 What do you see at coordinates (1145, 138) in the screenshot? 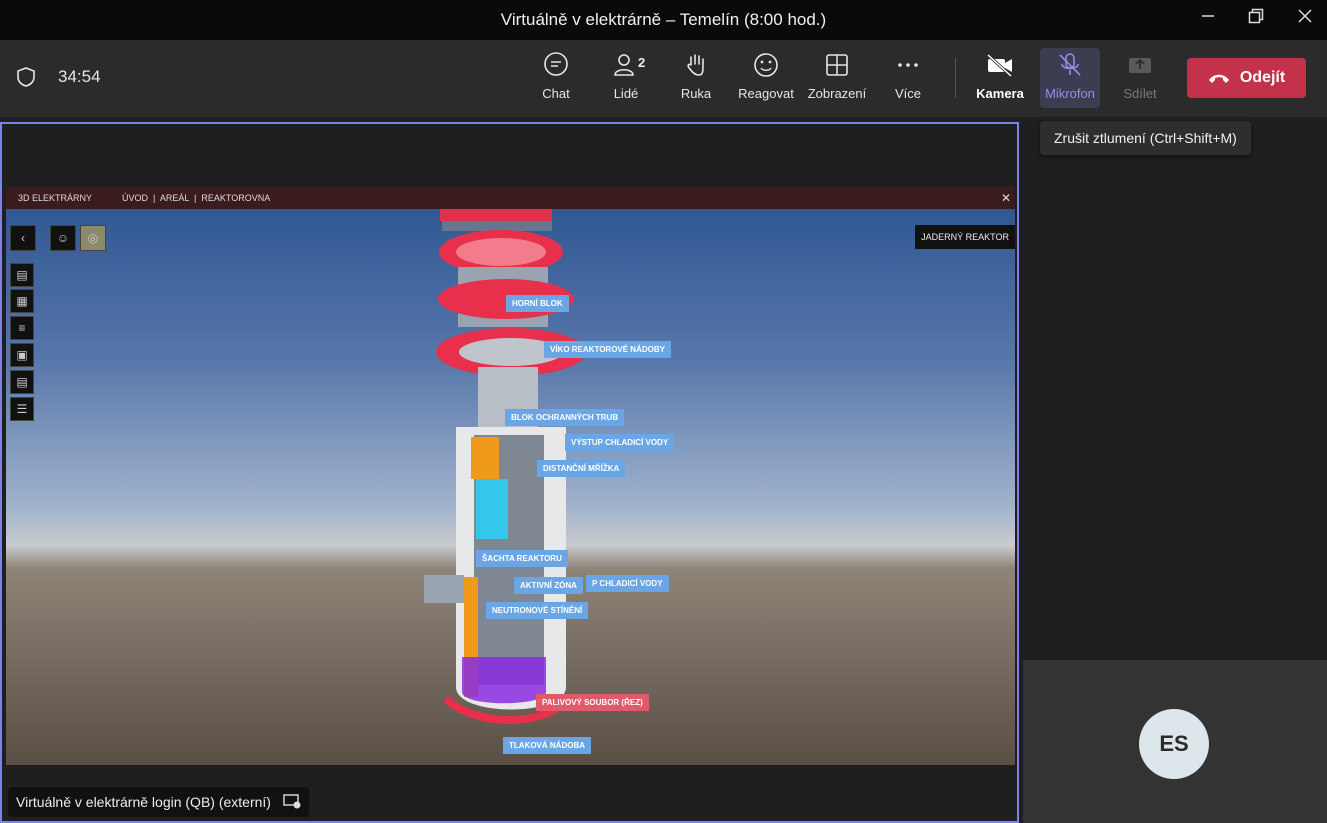
I see `unmute-tooltip: Zrušit ztlumení (Ctrl+Shift+M)` at bounding box center [1145, 138].